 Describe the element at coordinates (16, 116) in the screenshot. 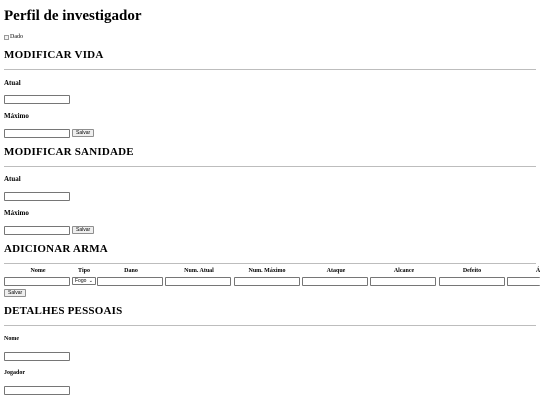

I see `vida-maximo-label: Máximo` at that location.